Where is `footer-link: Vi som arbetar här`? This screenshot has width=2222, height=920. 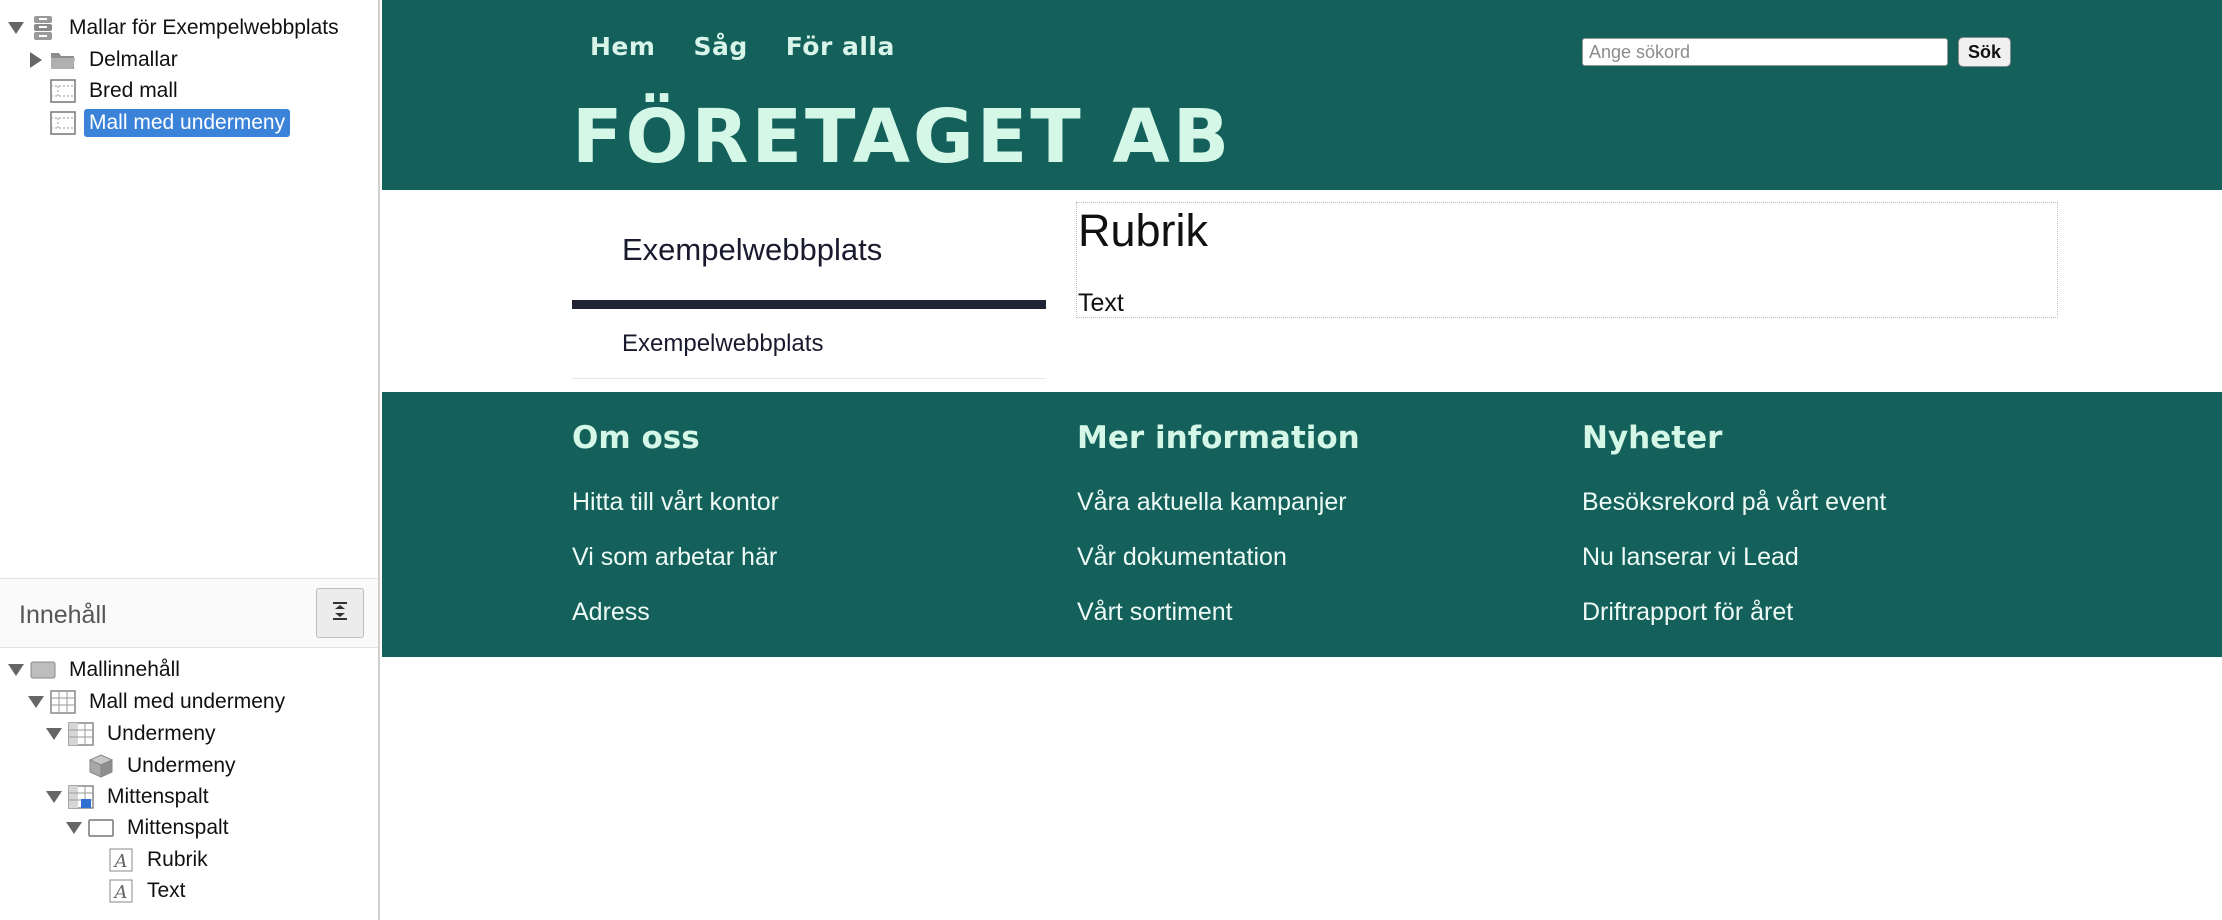
footer-link: Vi som arbetar här is located at coordinates (675, 570).